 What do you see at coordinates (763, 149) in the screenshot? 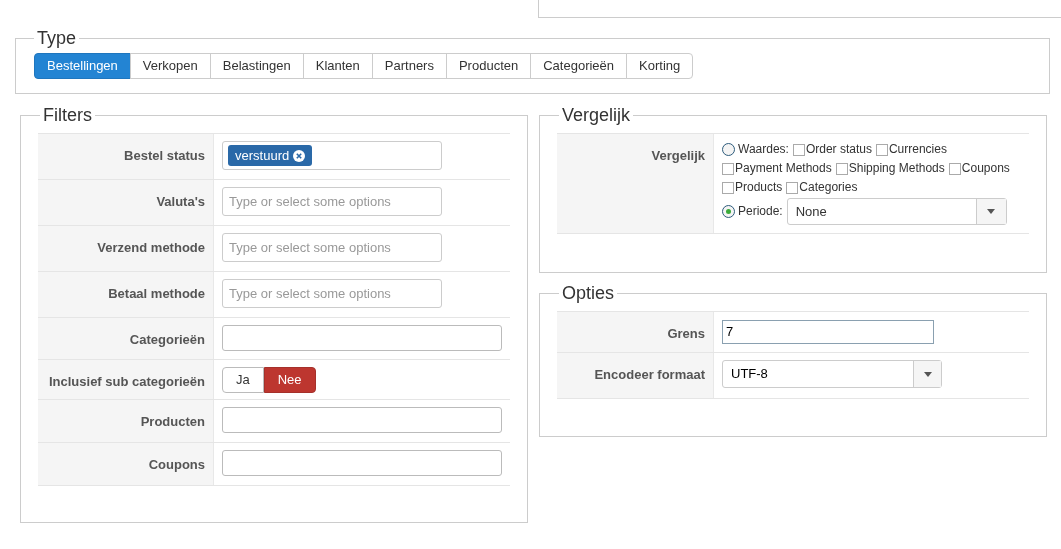
I see `option-label: Waardes:` at bounding box center [763, 149].